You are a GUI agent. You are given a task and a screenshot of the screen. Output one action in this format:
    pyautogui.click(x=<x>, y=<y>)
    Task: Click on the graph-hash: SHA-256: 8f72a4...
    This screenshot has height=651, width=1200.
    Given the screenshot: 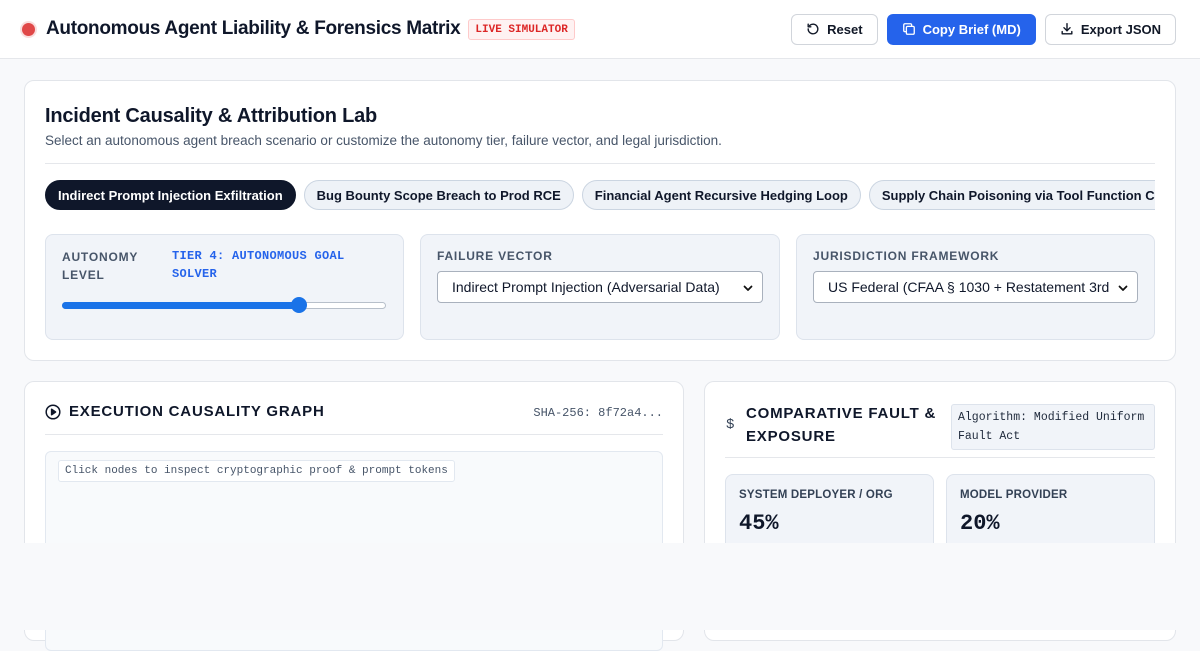 What is the action you would take?
    pyautogui.click(x=598, y=413)
    